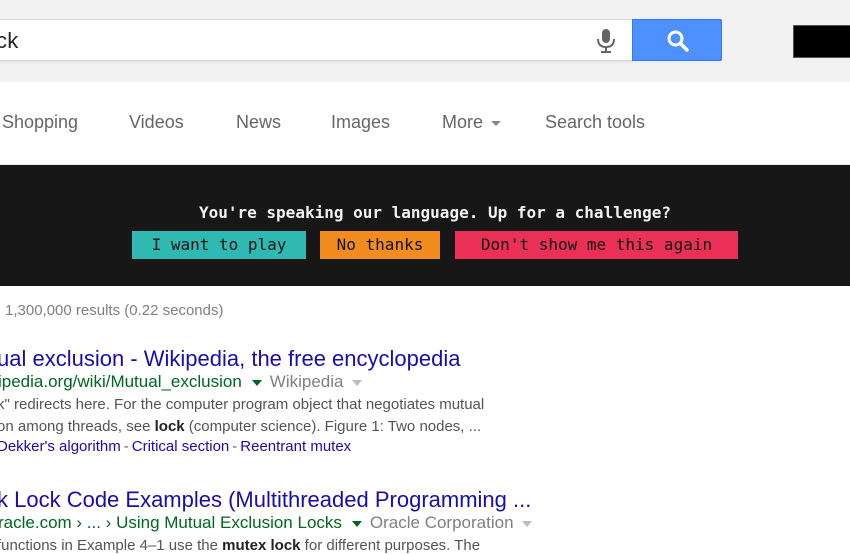 This screenshot has width=850, height=554. What do you see at coordinates (40, 122) in the screenshot?
I see `tab-shopping: Shopping` at bounding box center [40, 122].